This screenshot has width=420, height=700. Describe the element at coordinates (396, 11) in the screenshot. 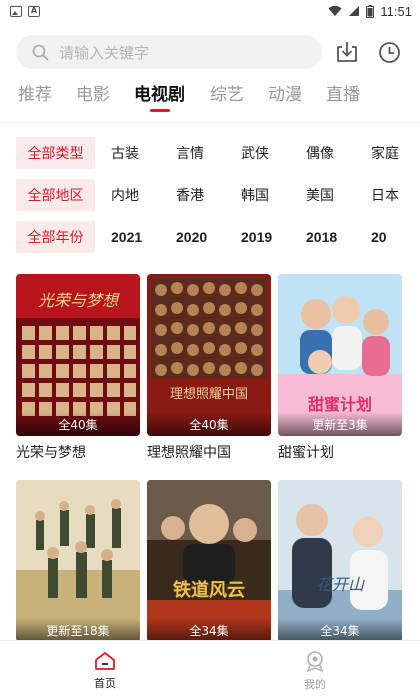

I see `status-time: 11:51` at that location.